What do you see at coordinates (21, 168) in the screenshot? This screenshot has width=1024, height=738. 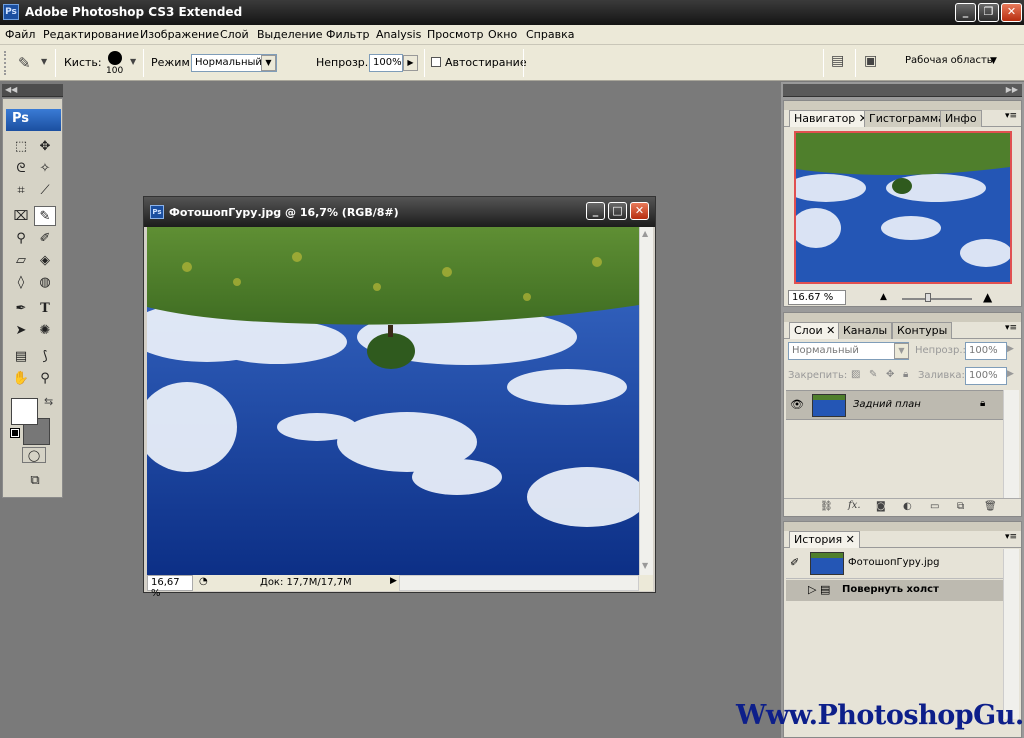 I see `lasso-tool-icon: ᘓ` at bounding box center [21, 168].